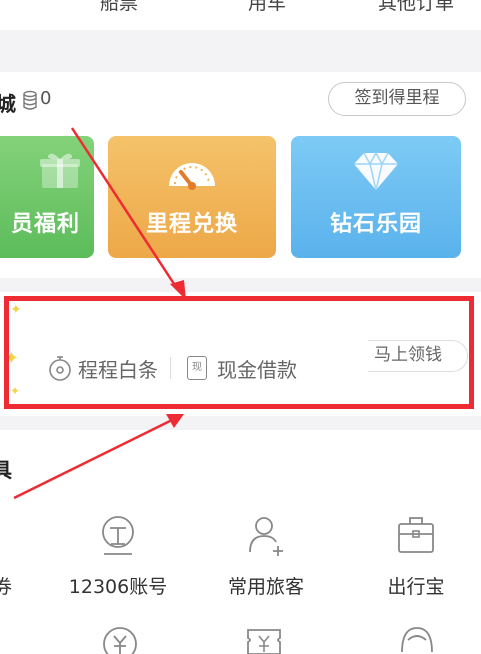 The height and width of the screenshot is (654, 481). Describe the element at coordinates (119, 7) in the screenshot. I see `tab-boat-ticket: 船票` at that location.